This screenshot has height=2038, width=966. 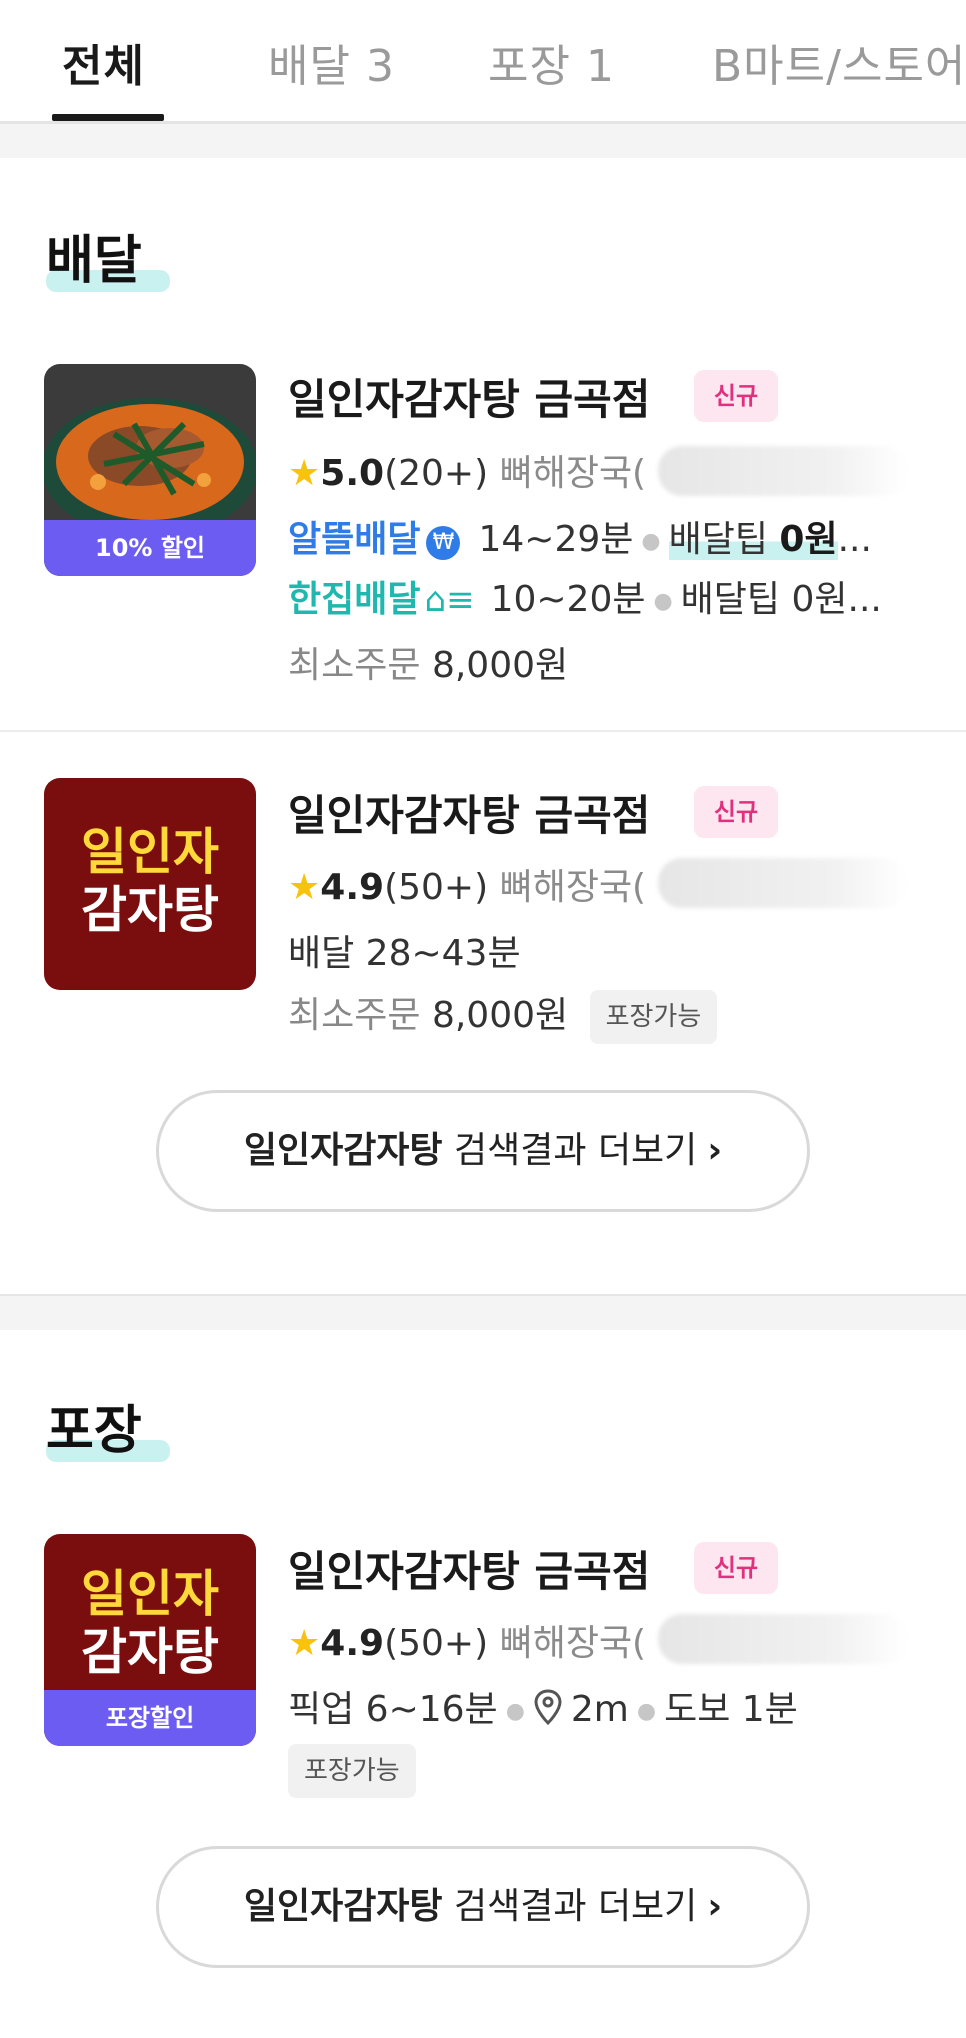 I want to click on delivery-time: 배달 28~43분, so click(x=404, y=953).